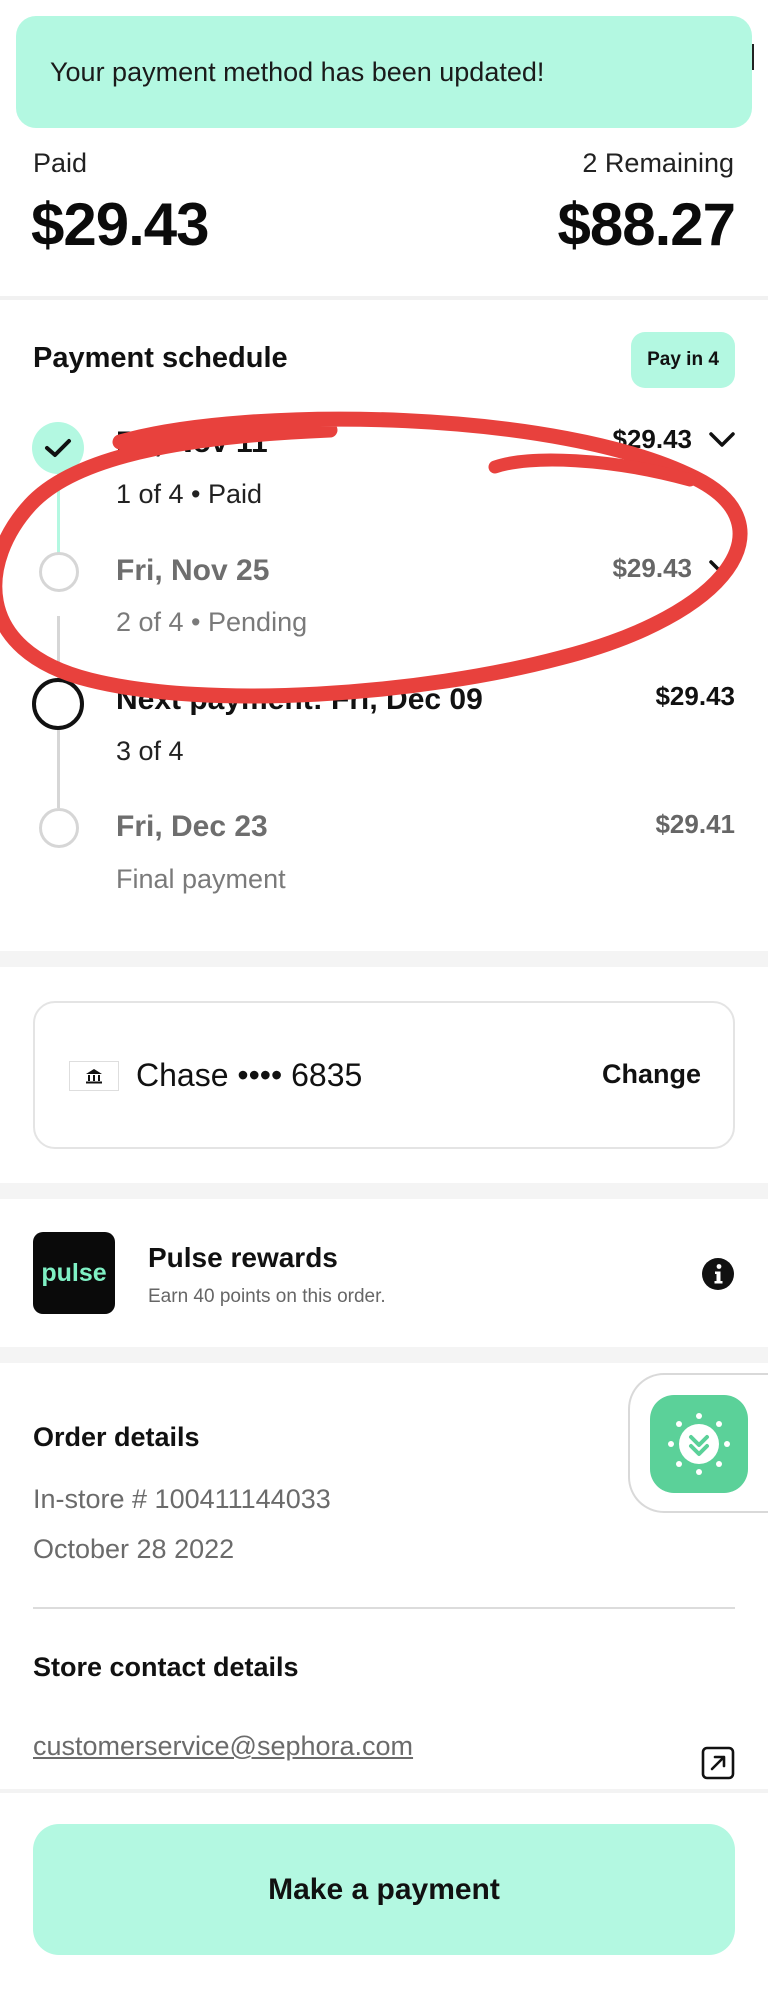  Describe the element at coordinates (683, 360) in the screenshot. I see `pay-in-4-badge: Pay in 4` at that location.